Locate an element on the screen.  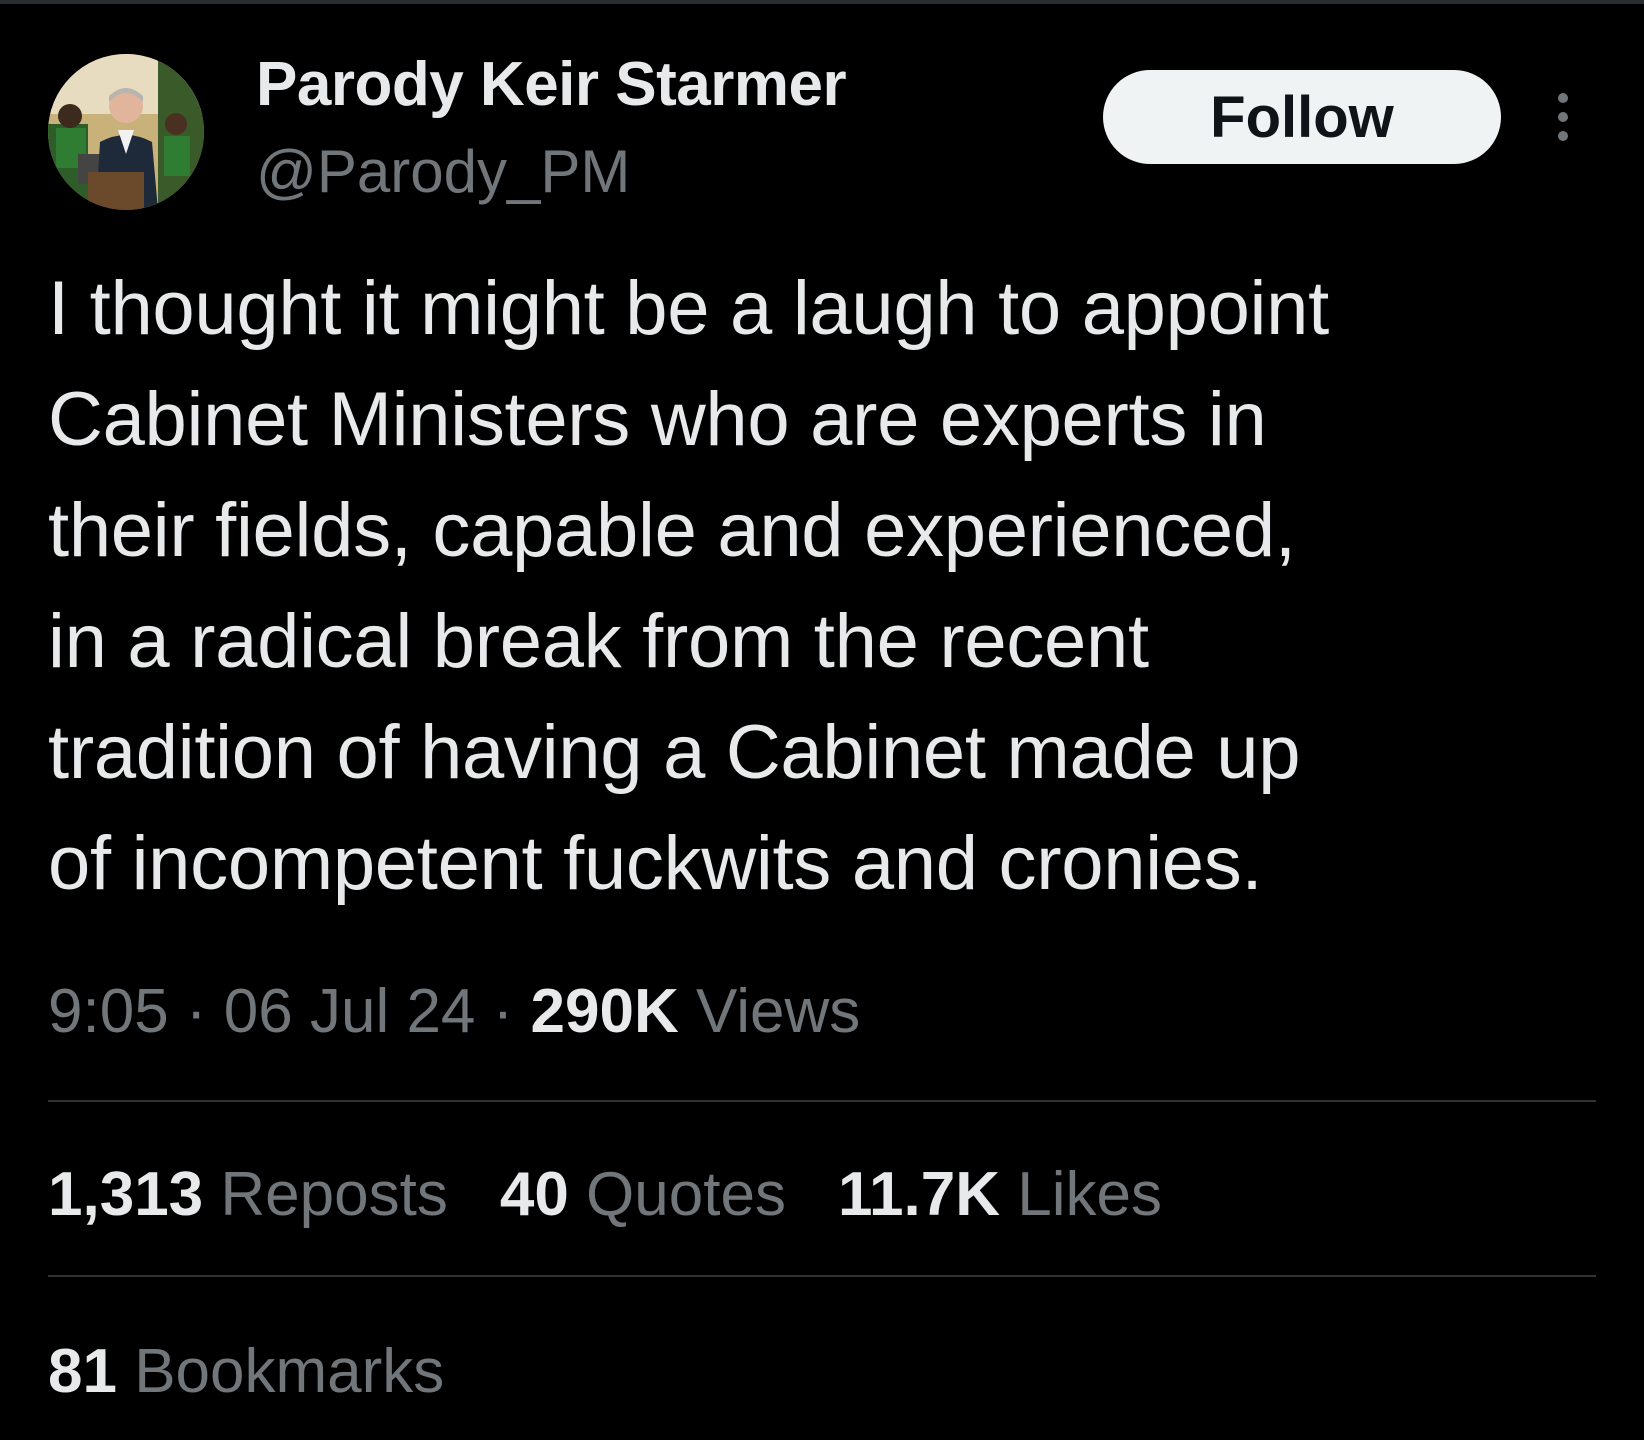
views-label: Views is located at coordinates (778, 1011).